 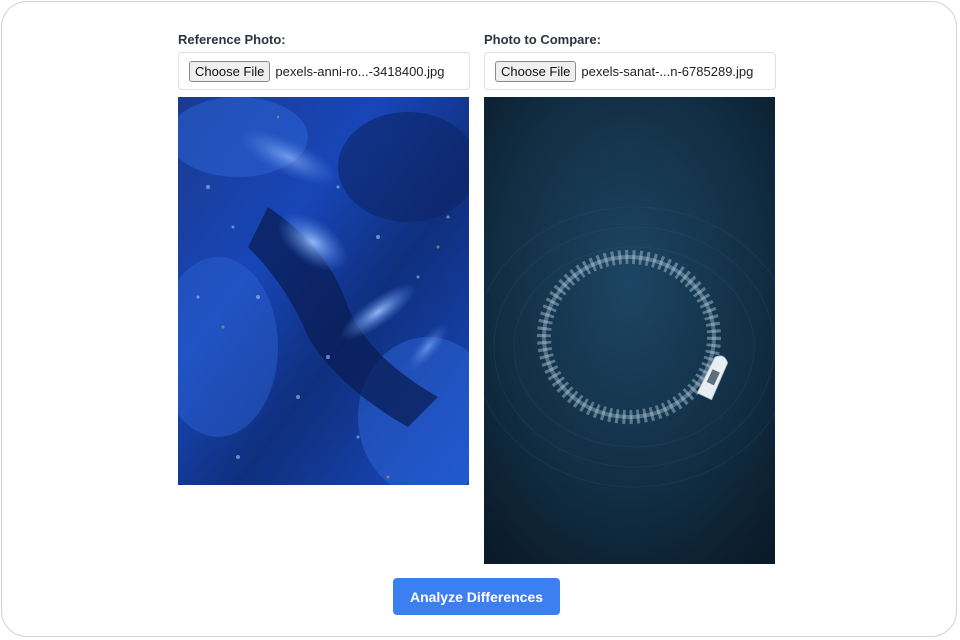 I want to click on compare-photo-label: Photo to Compare:, so click(x=542, y=39).